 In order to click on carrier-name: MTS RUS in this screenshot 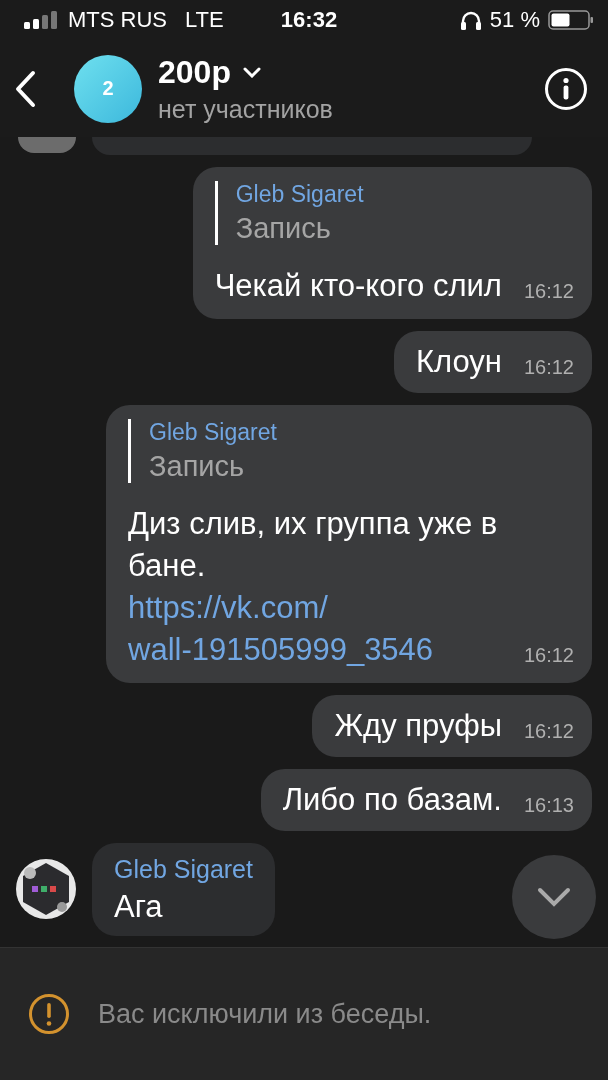, I will do `click(117, 20)`.